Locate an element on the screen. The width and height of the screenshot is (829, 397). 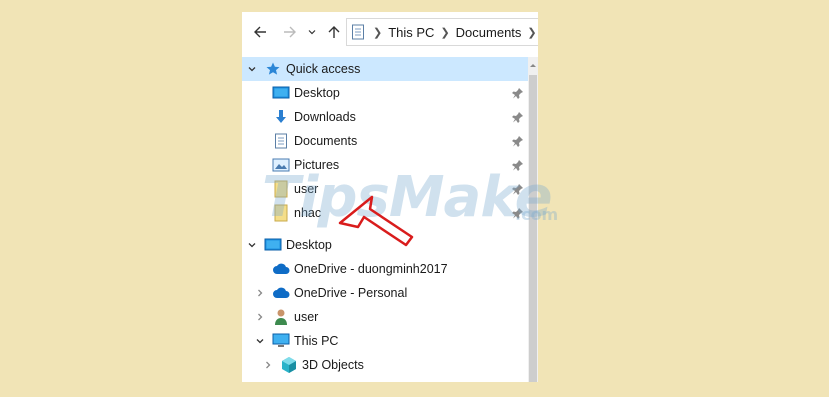
scrollbar-thumb is located at coordinates (533, 228).